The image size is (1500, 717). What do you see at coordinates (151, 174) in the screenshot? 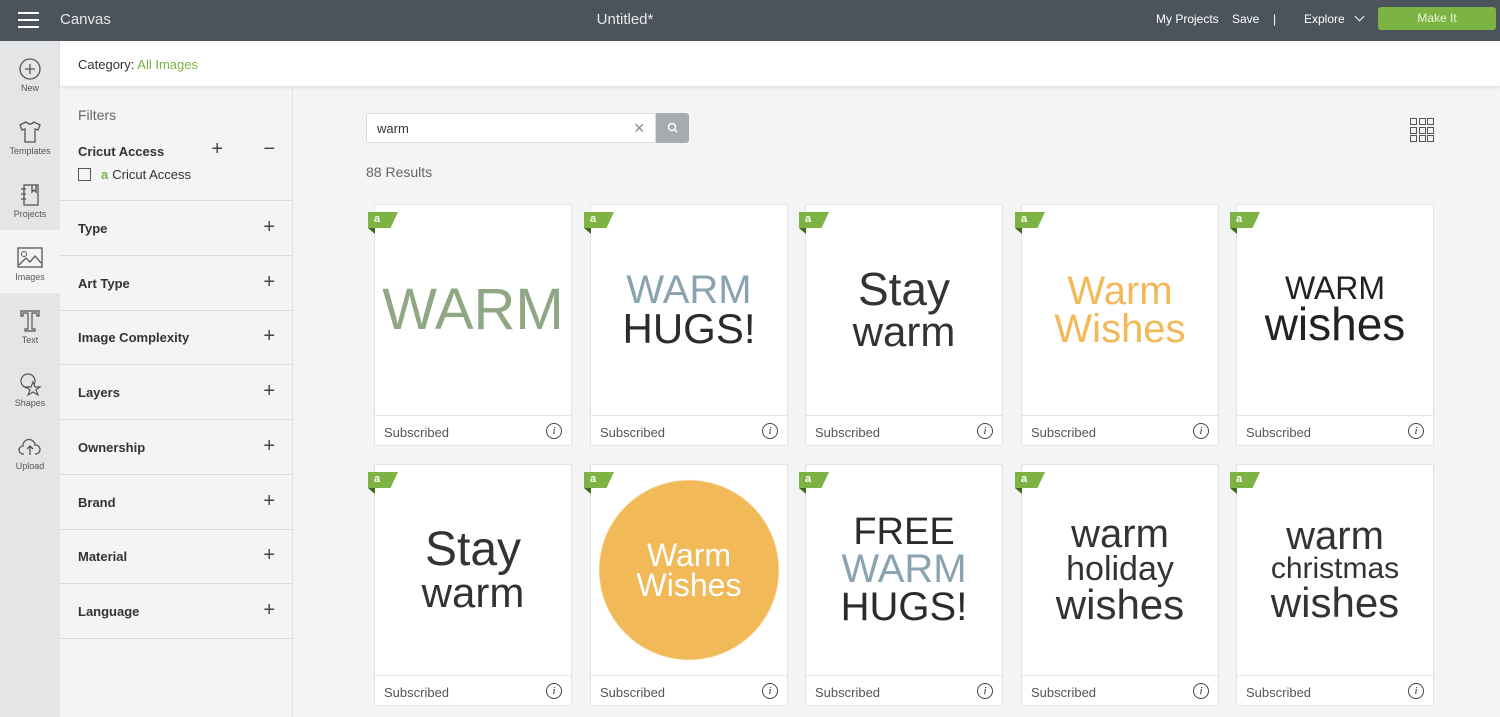
I see `option-label: Cricut Access` at bounding box center [151, 174].